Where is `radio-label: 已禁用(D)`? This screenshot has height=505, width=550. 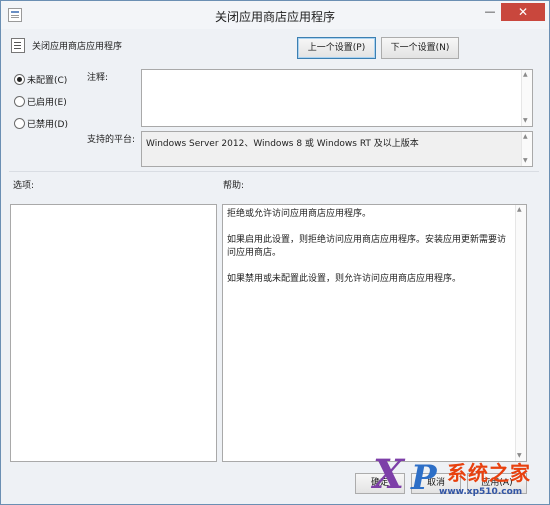
radio-label: 已禁用(D) is located at coordinates (47, 125).